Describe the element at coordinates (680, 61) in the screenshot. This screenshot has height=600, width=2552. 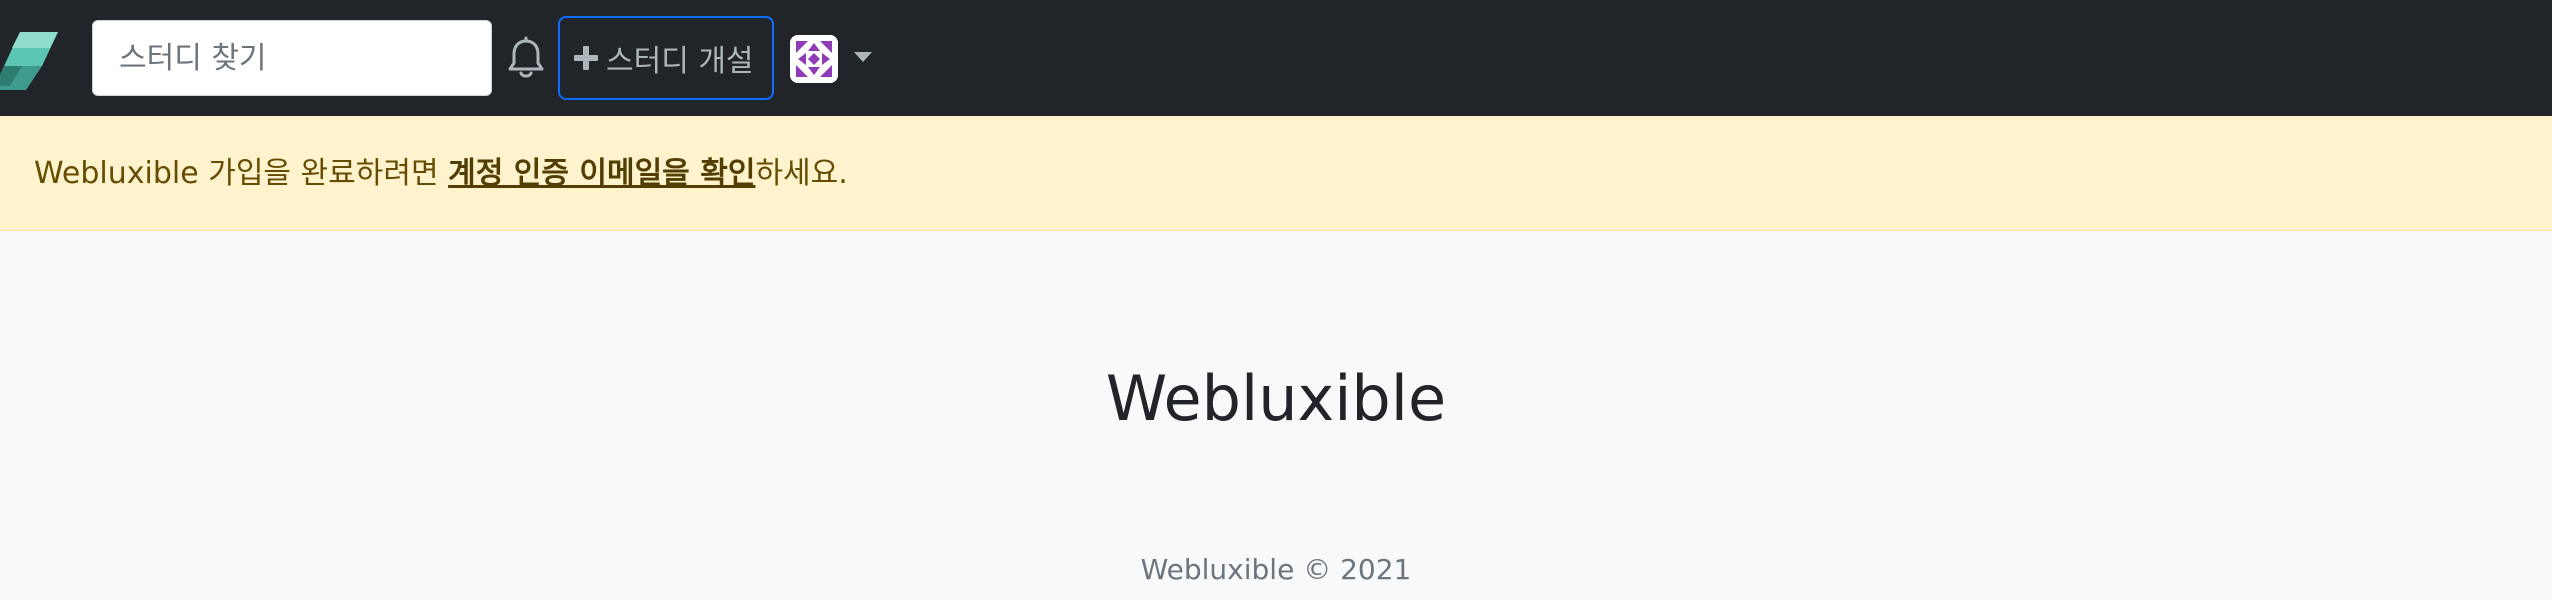
I see `open-study-label: 스터디 개설` at that location.